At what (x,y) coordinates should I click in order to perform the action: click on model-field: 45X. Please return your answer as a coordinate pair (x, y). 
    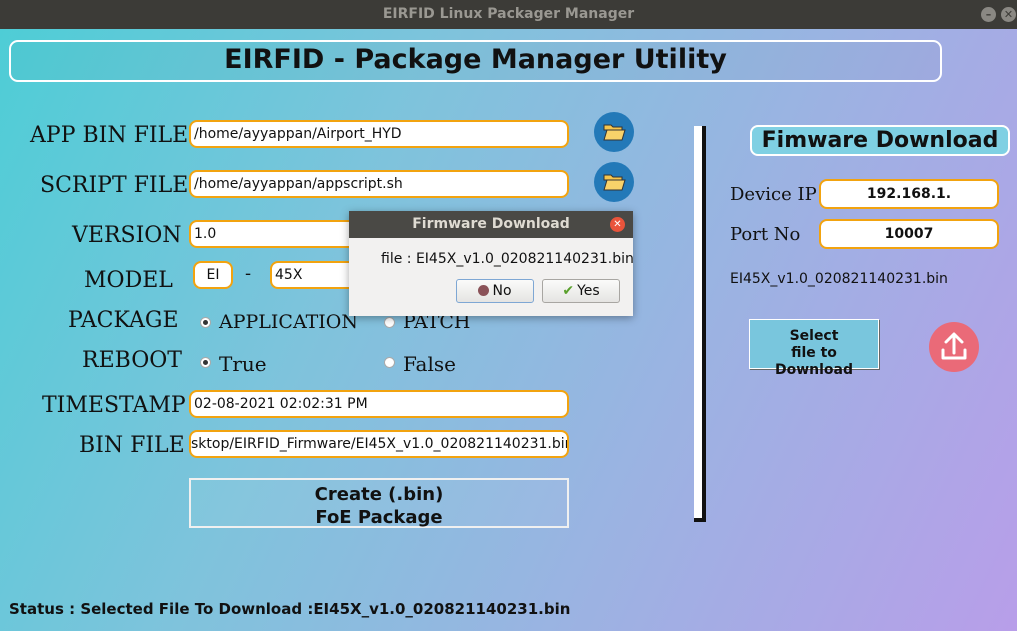
    Looking at the image, I should click on (315, 275).